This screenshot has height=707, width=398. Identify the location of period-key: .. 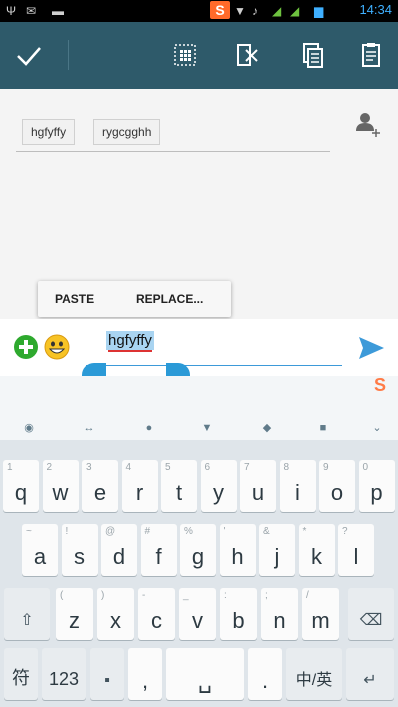
(265, 674).